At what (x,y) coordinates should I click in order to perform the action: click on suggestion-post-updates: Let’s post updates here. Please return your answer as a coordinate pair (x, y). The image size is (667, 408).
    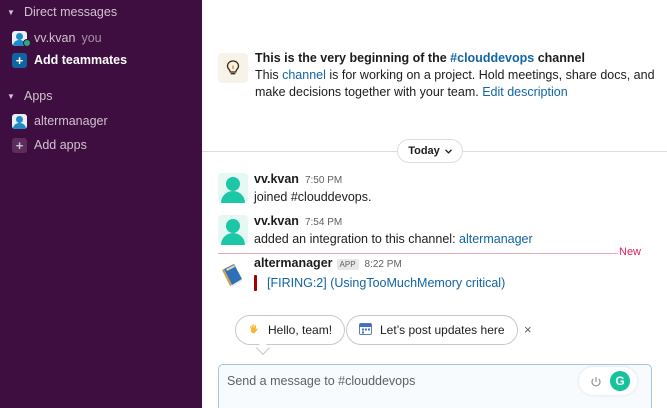
    Looking at the image, I should click on (432, 330).